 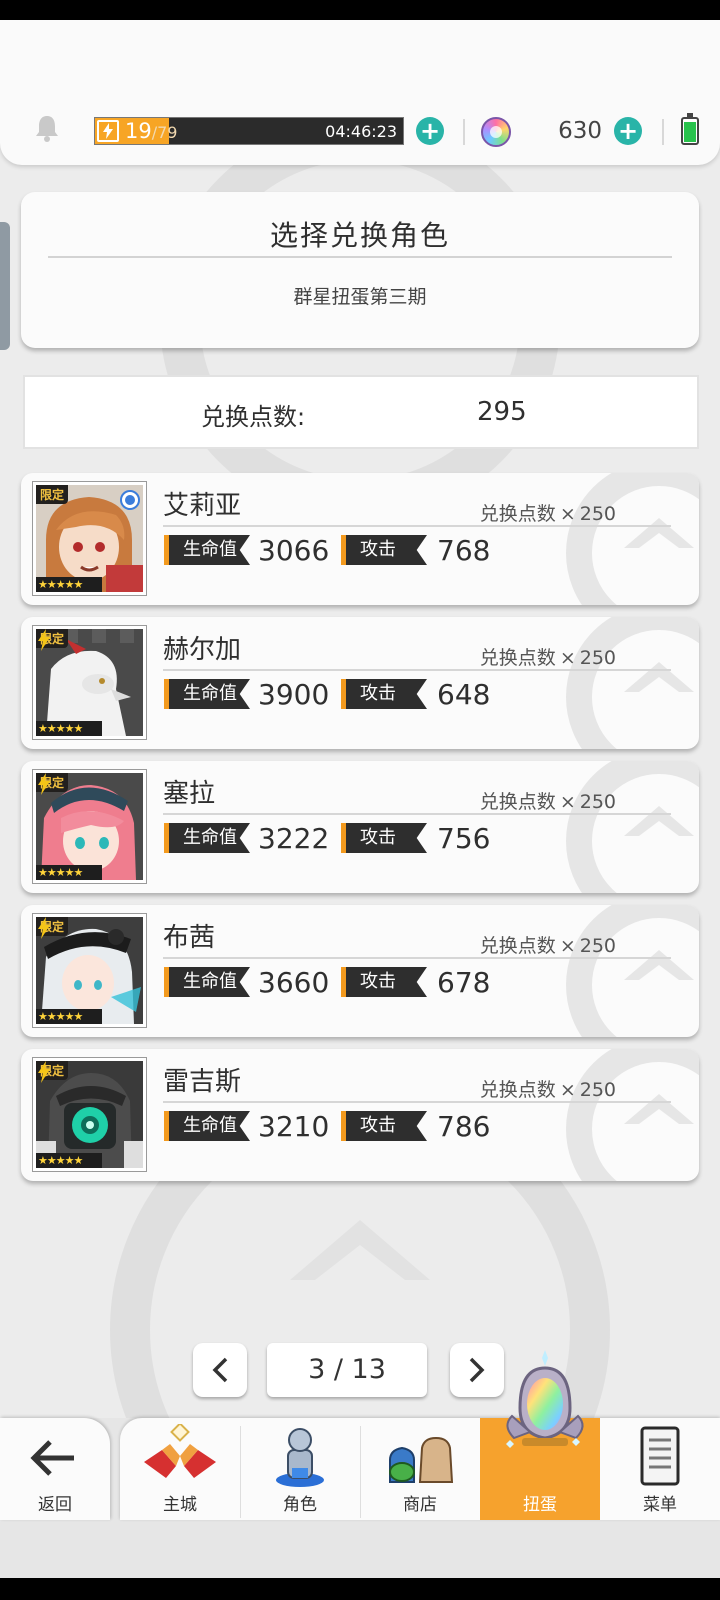 I want to click on selected-radio-icon, so click(x=130, y=500).